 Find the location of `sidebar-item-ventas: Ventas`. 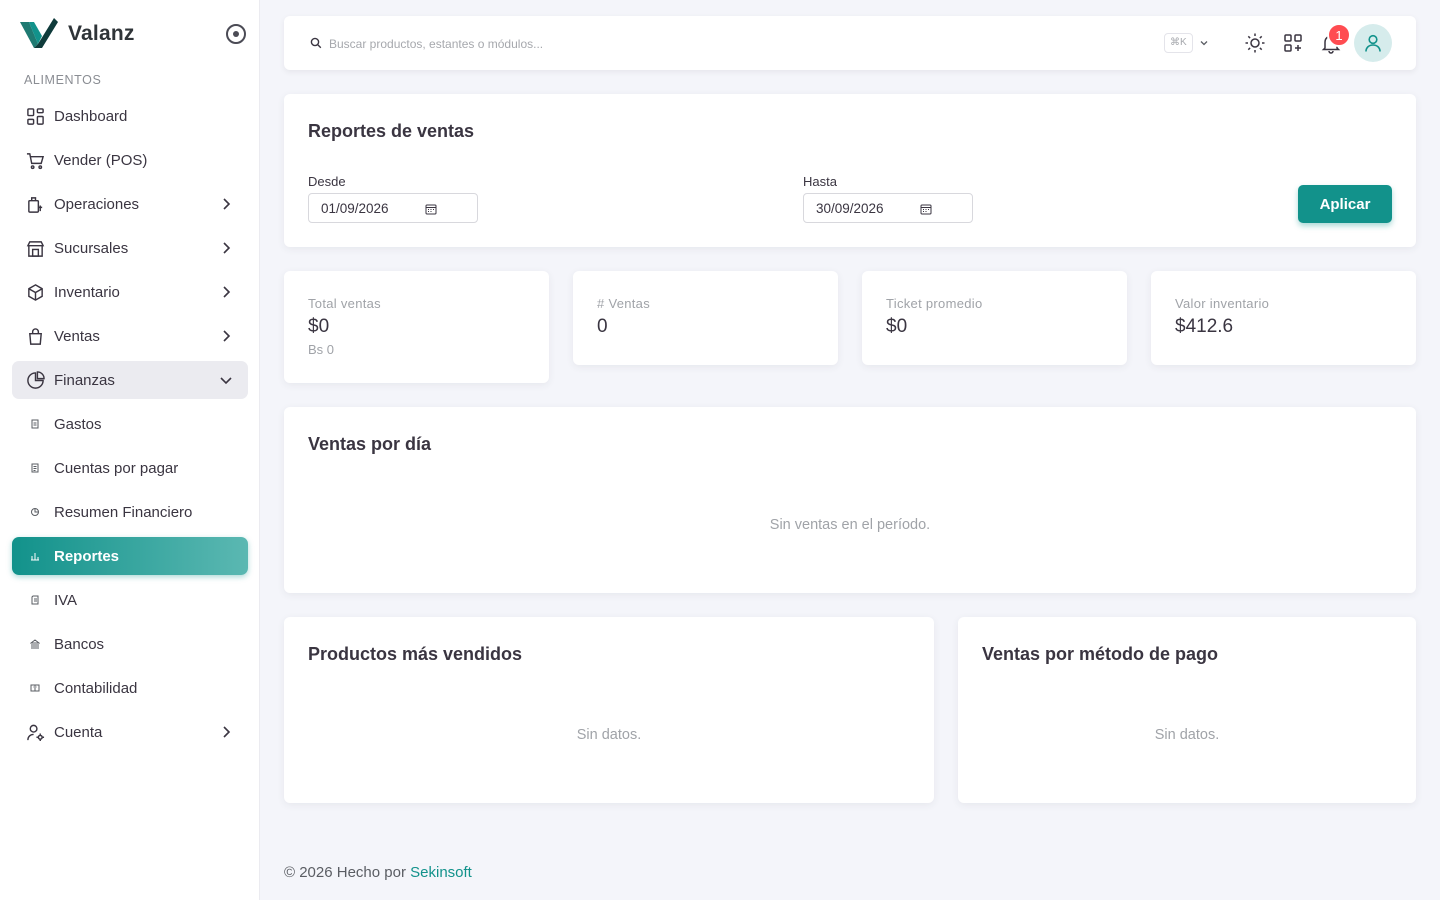

sidebar-item-ventas: Ventas is located at coordinates (130, 336).